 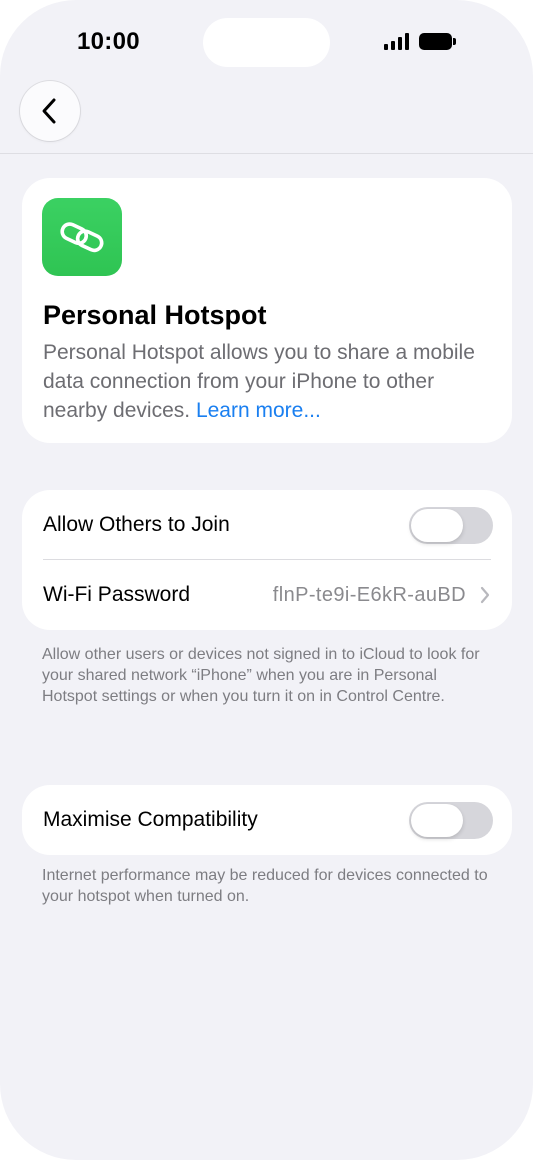 What do you see at coordinates (485, 595) in the screenshot?
I see `chevron-right-icon` at bounding box center [485, 595].